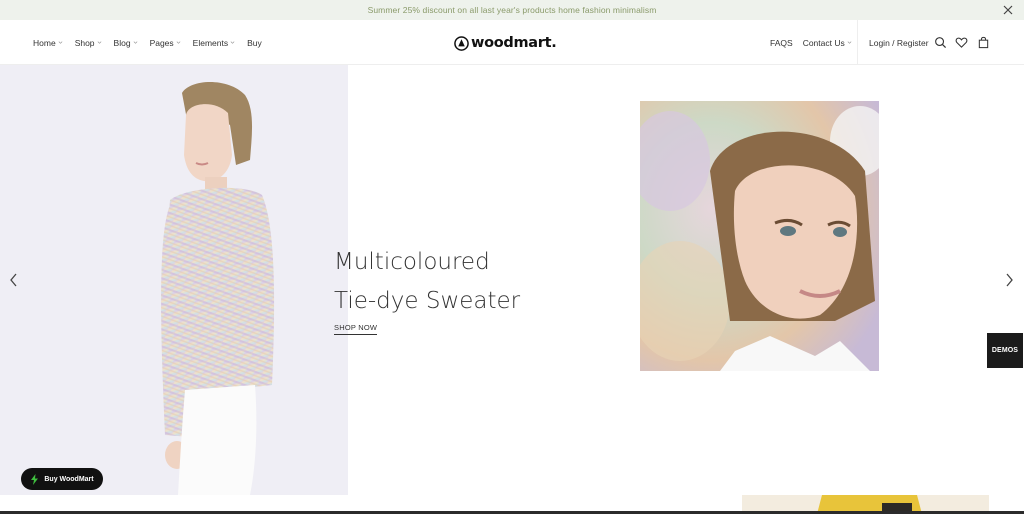 The image size is (1024, 514). I want to click on logo-text: woodmart., so click(514, 43).